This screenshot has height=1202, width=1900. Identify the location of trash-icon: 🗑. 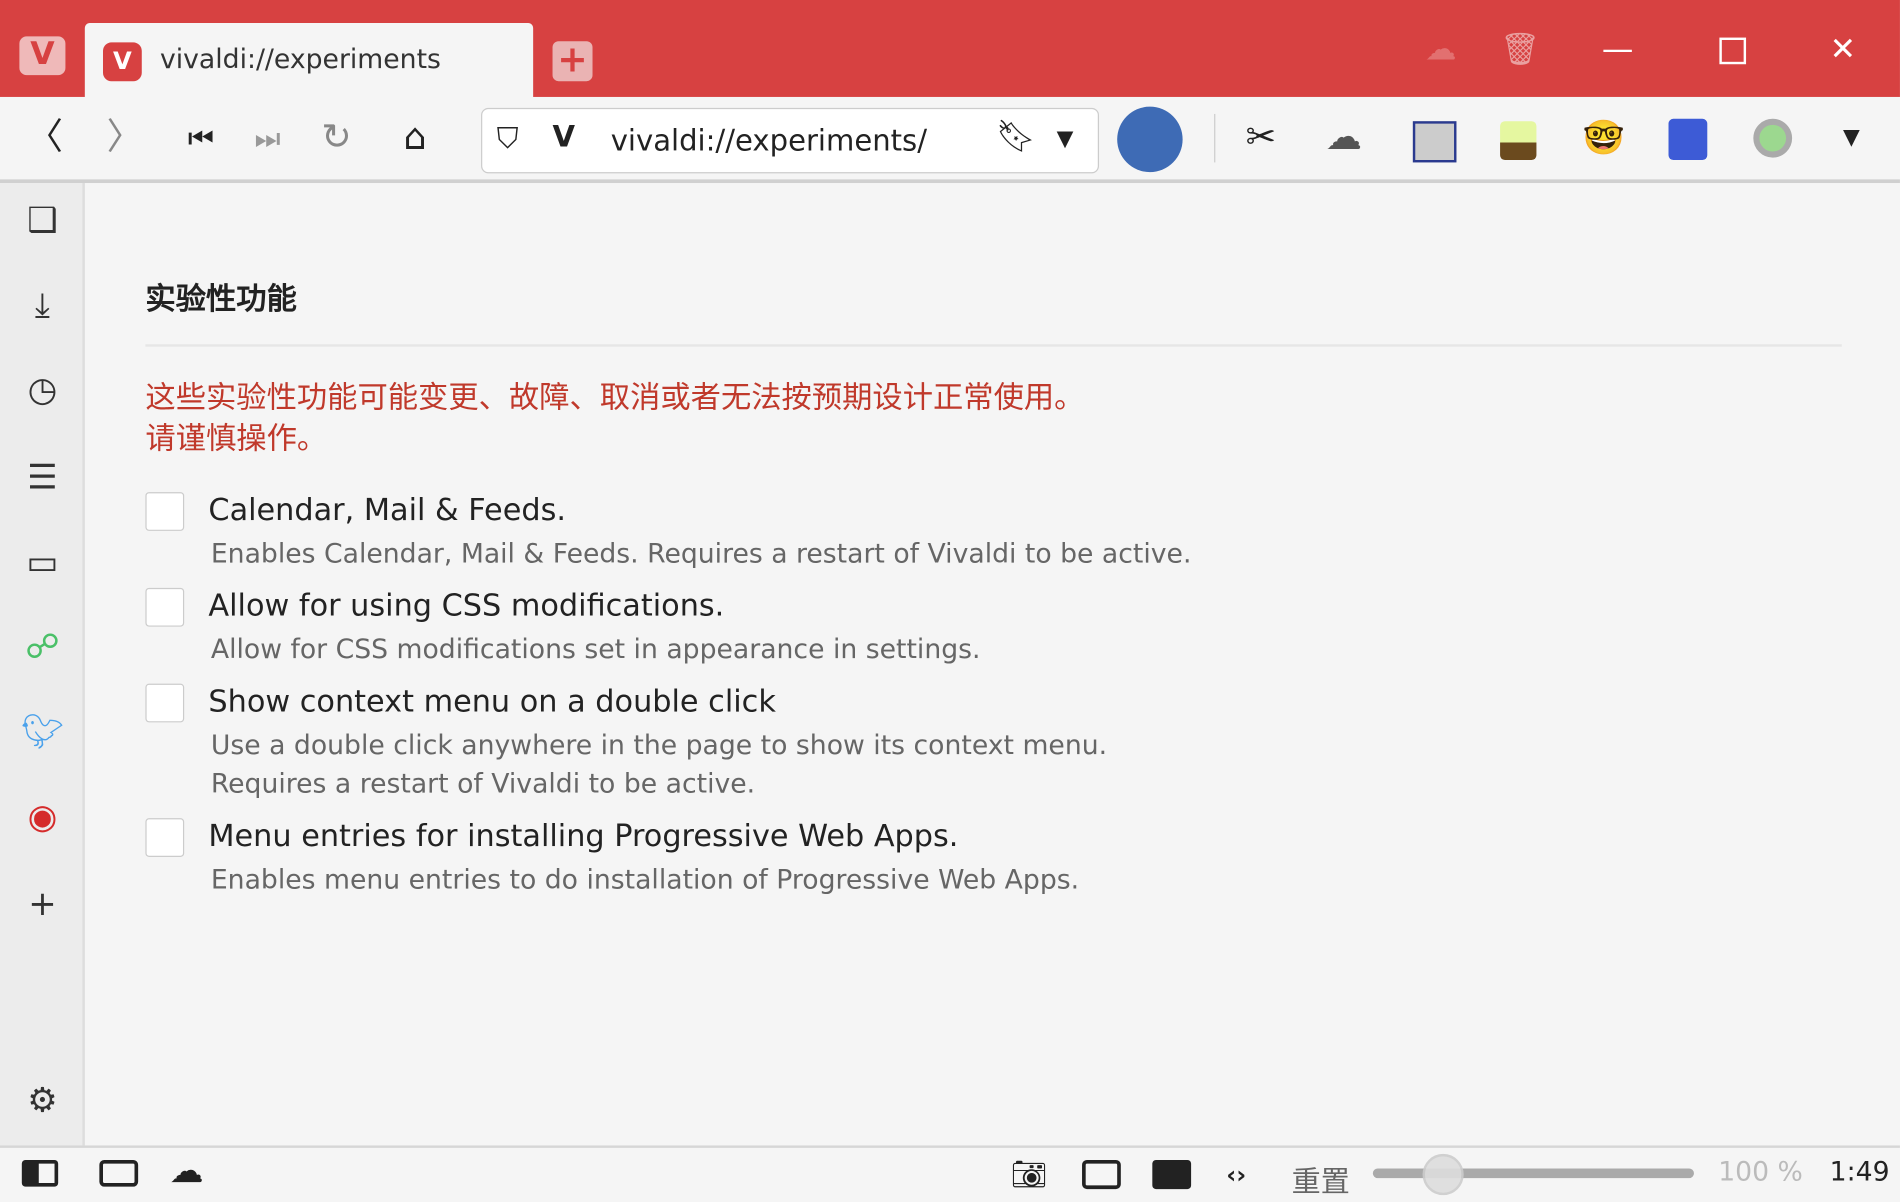
(1520, 50).